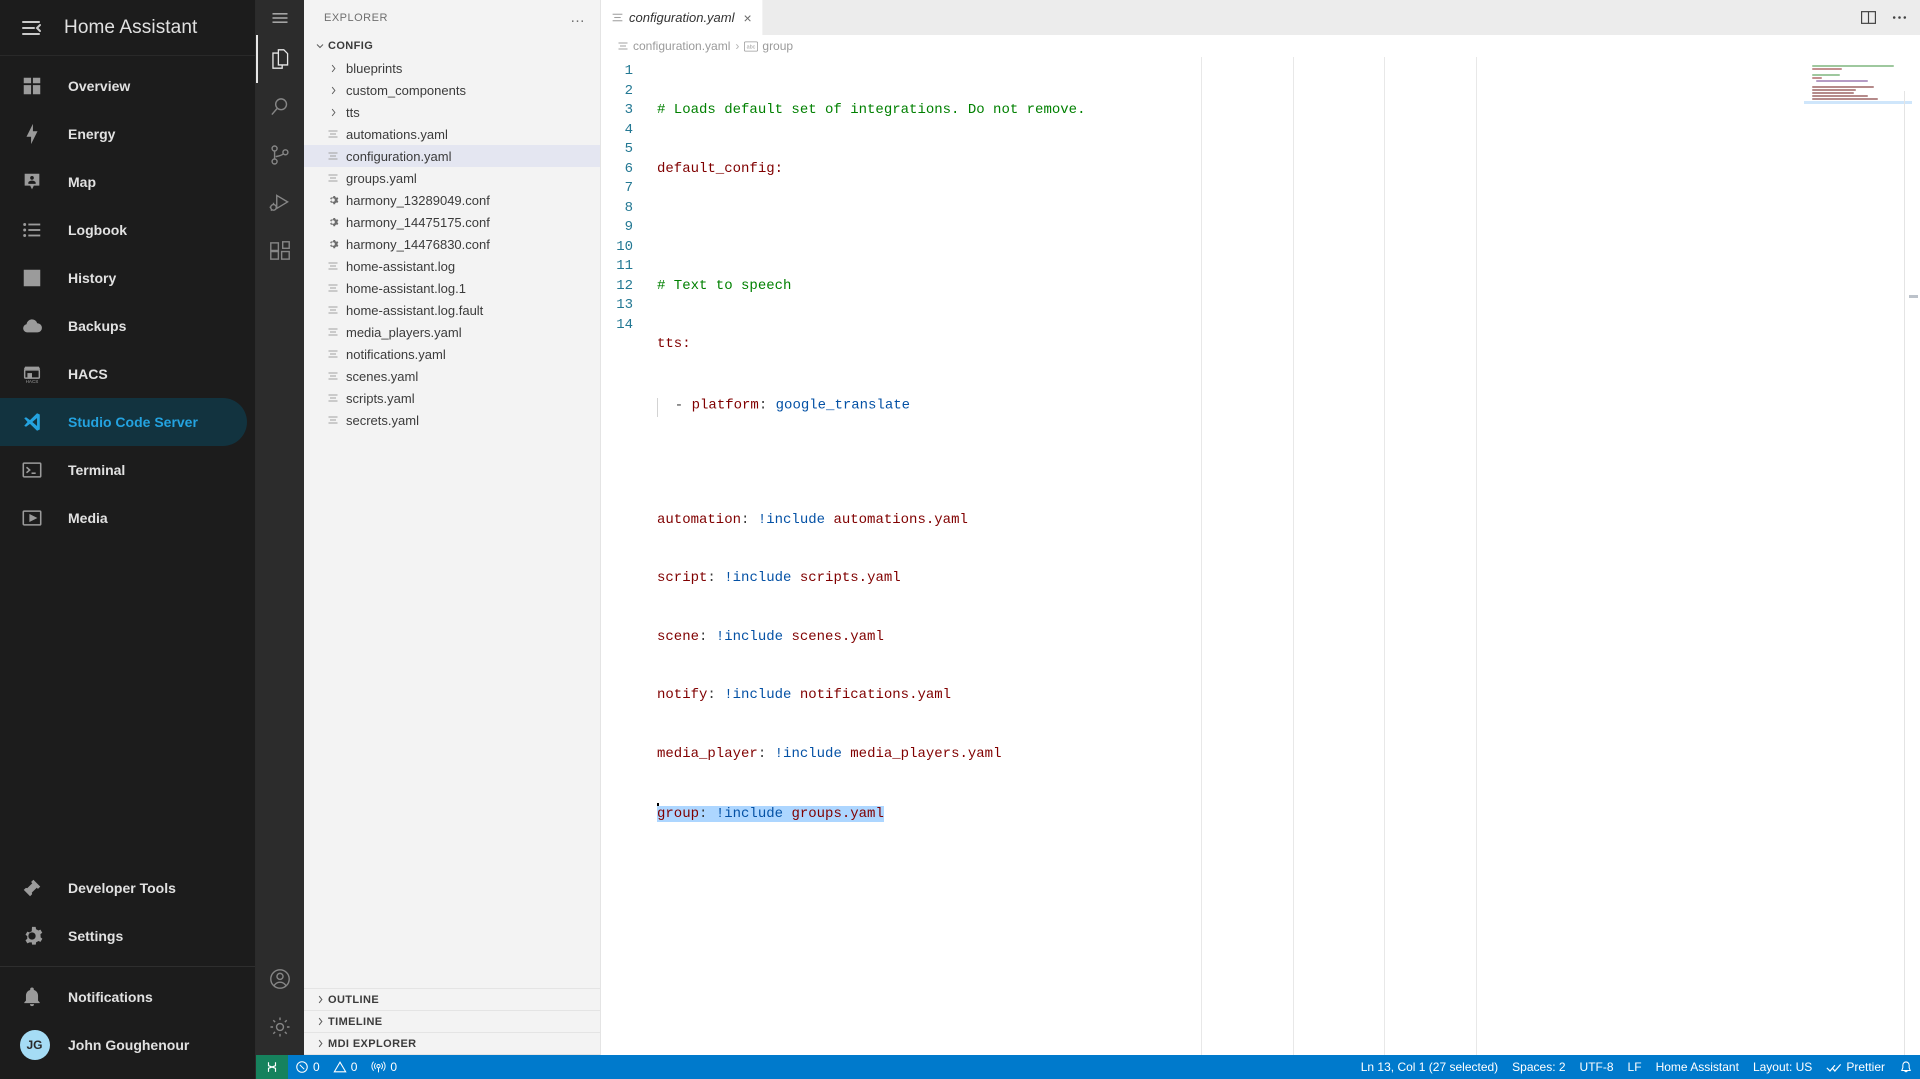  Describe the element at coordinates (452, 354) in the screenshot. I see `file-tree-item-notifications-yaml: notifications.yaml` at that location.